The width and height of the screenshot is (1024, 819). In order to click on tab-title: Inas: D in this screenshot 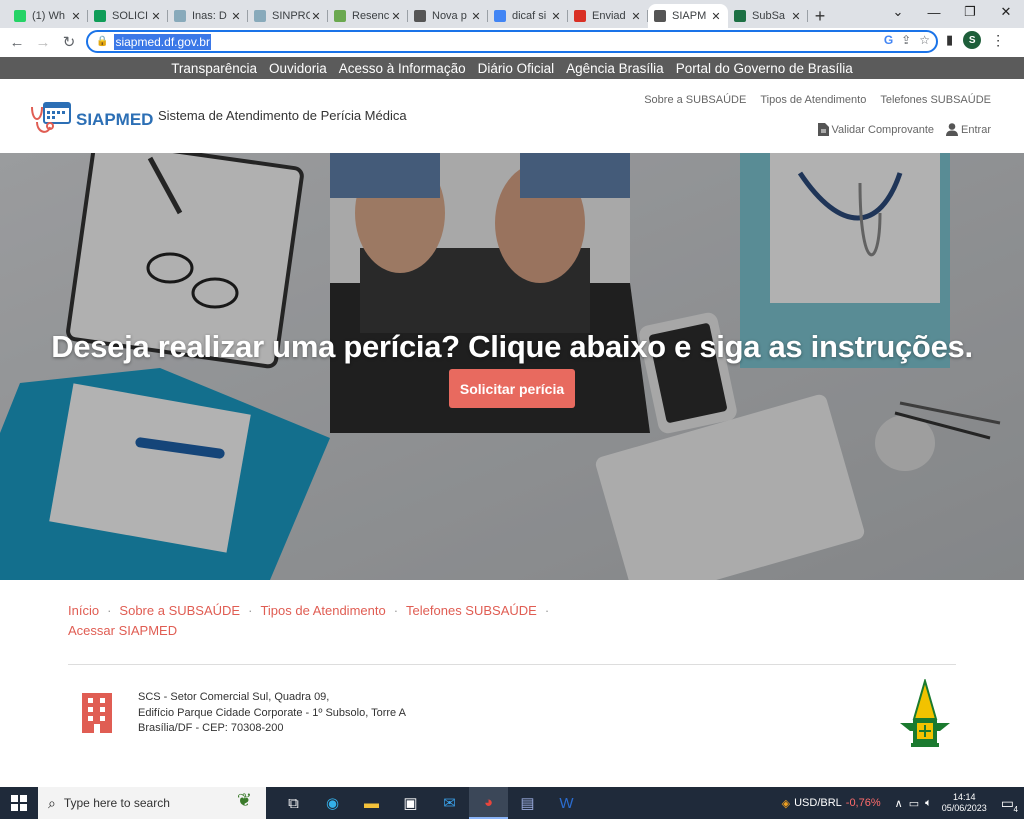, I will do `click(209, 16)`.